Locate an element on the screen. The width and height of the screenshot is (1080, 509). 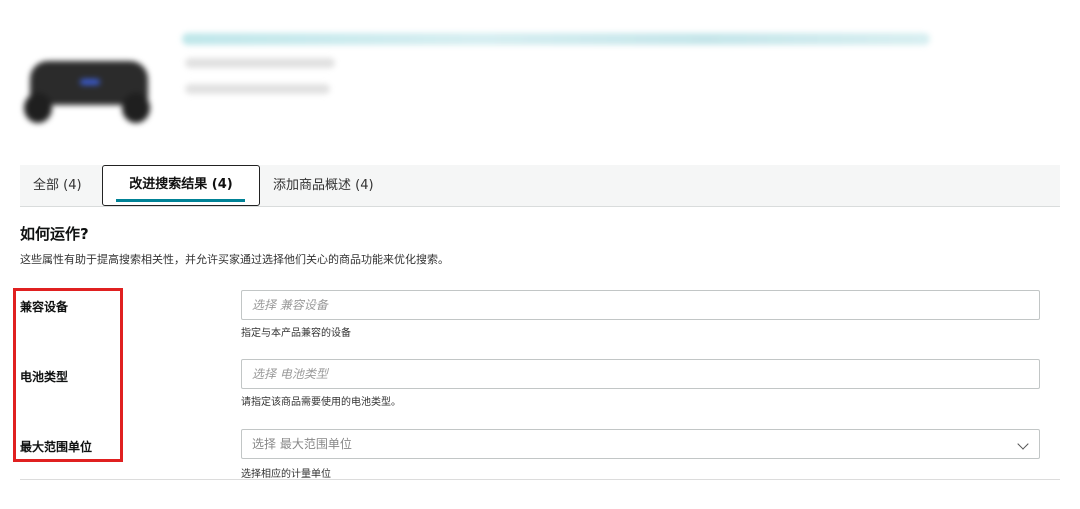
field-label-compatible-devices: 兼容设备 is located at coordinates (44, 307).